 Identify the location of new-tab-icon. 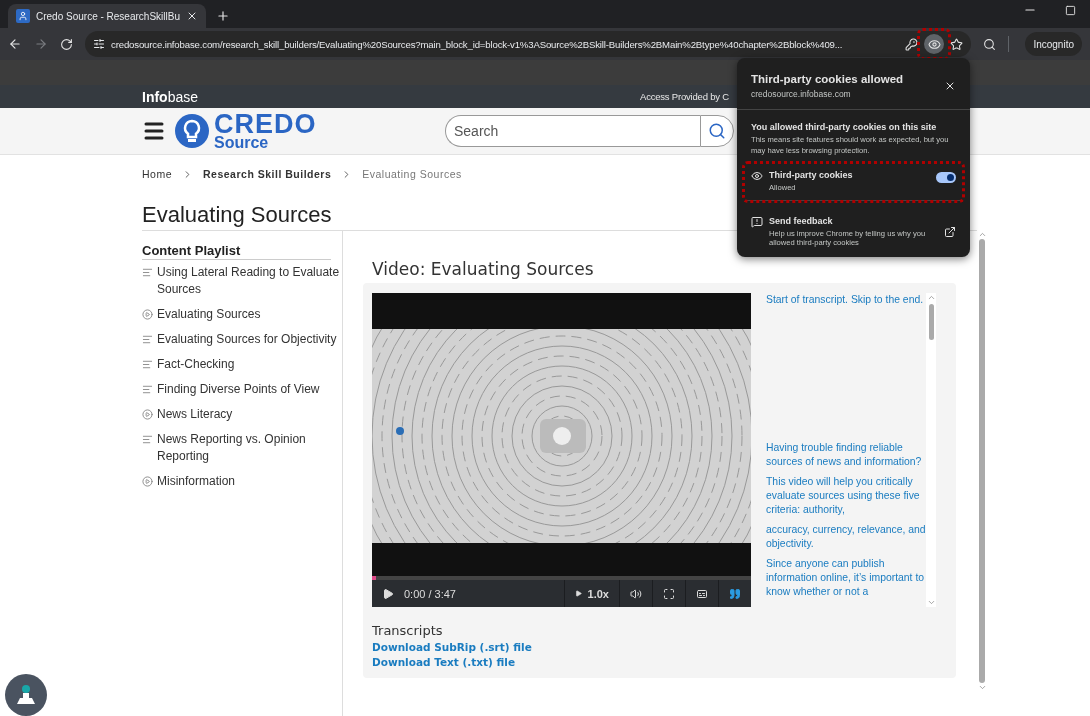
(222, 16).